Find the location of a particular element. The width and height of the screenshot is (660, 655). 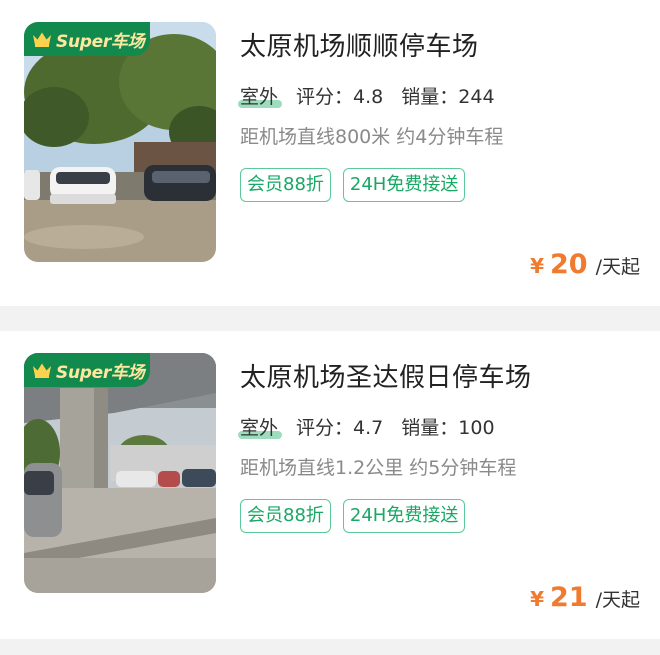

rating-value: 4.7 is located at coordinates (368, 428).